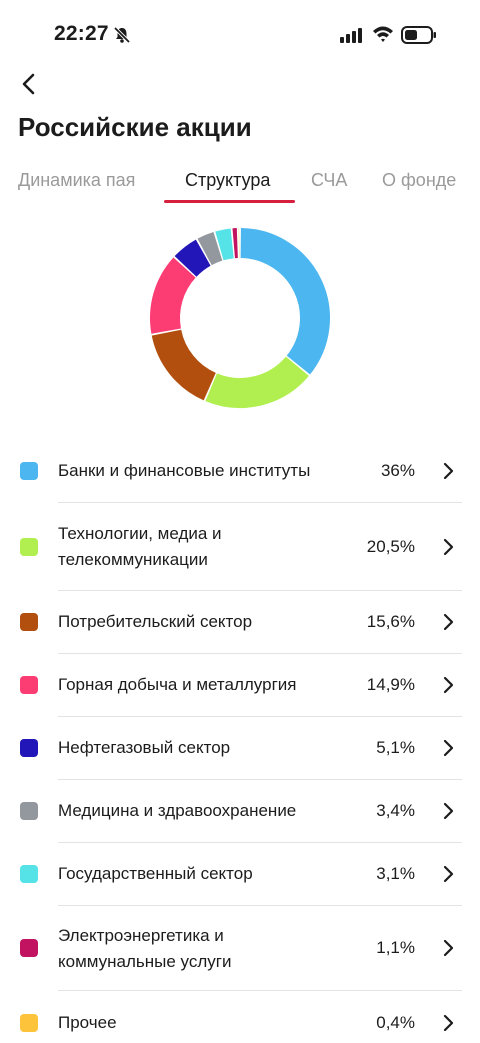 This screenshot has width=480, height=1043. What do you see at coordinates (145, 948) in the screenshot?
I see `sector-label: Электроэнергетика и коммунальные услуги` at bounding box center [145, 948].